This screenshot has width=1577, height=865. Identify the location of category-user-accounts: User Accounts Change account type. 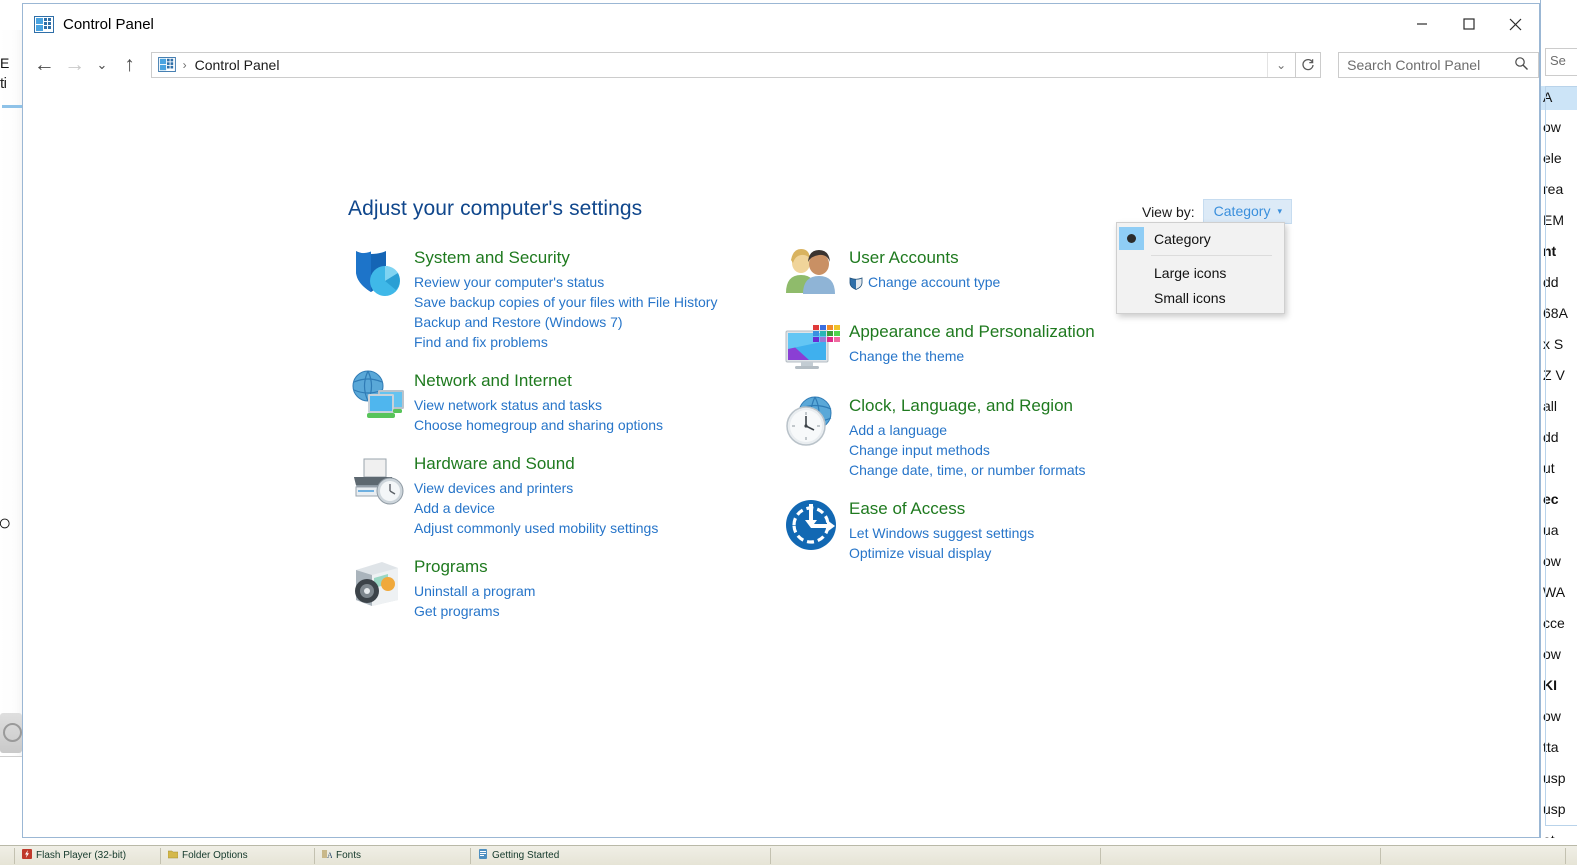
(998, 274).